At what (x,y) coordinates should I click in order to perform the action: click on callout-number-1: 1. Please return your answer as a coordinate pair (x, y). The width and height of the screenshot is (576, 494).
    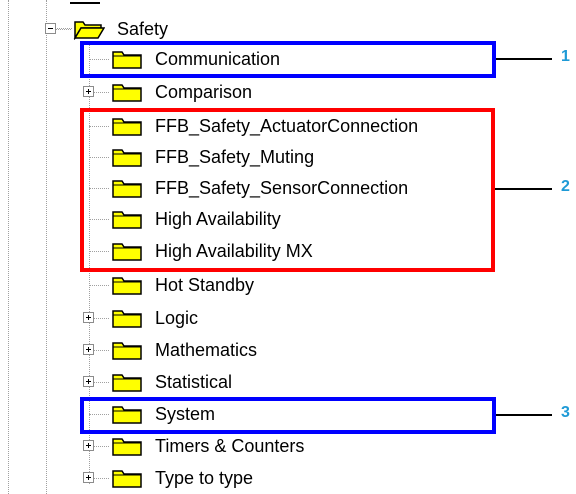
    Looking at the image, I should click on (565, 56).